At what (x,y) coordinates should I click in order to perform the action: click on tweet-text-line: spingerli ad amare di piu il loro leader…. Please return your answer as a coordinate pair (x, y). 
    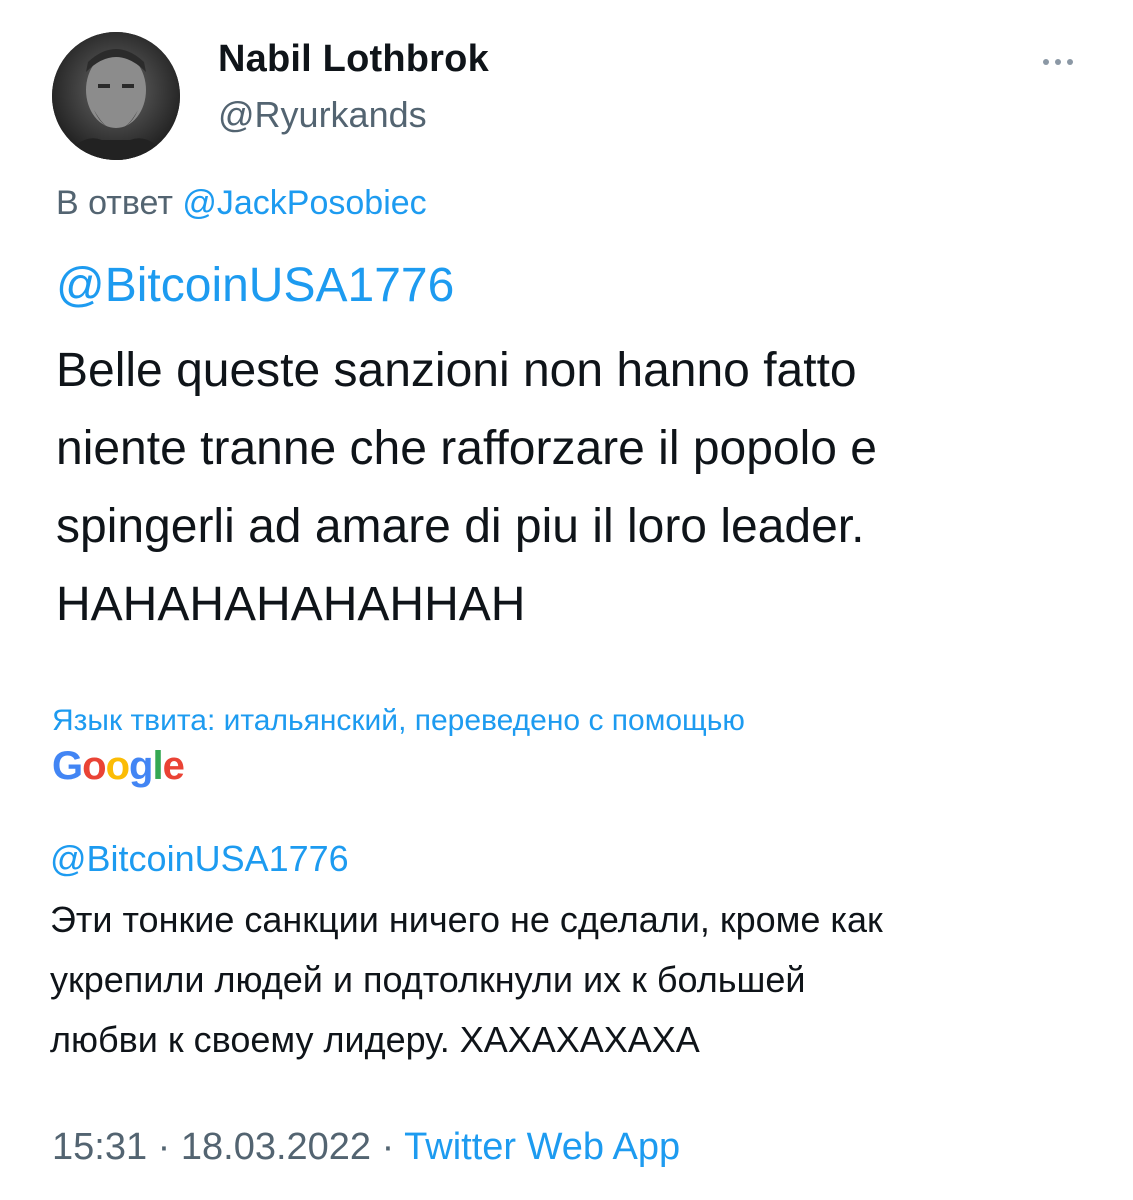
    Looking at the image, I should click on (460, 526).